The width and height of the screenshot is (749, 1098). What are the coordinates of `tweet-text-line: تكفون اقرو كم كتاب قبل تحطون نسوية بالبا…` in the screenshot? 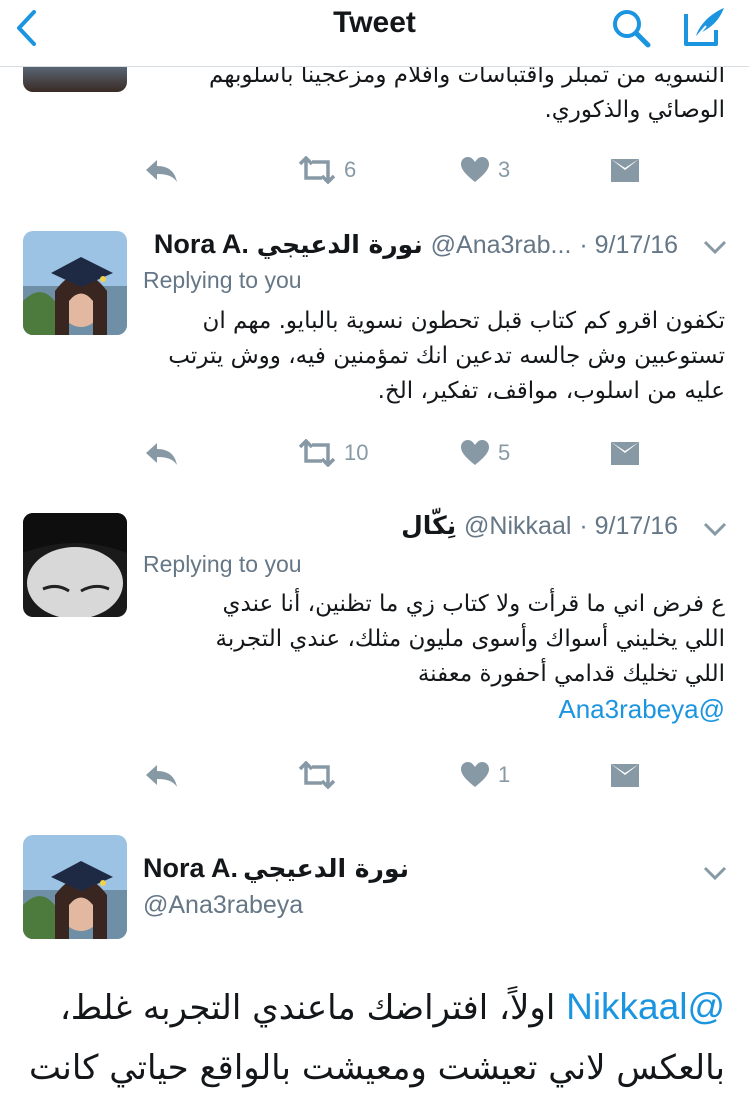 It's located at (463, 321).